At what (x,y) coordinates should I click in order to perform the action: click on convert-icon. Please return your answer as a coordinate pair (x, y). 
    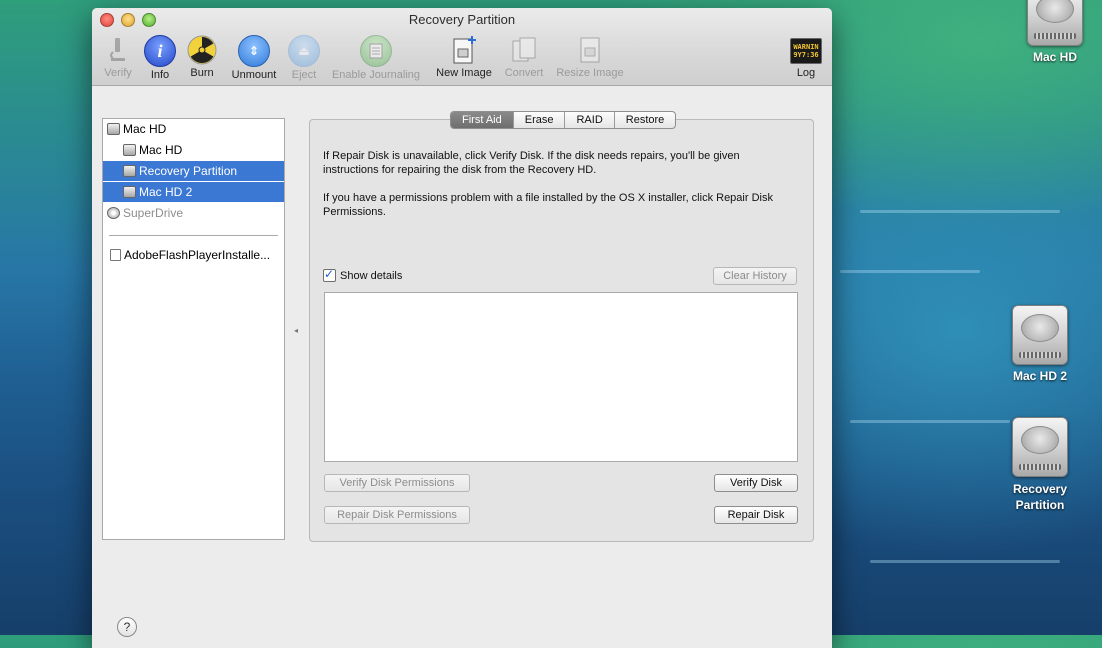
    Looking at the image, I should click on (524, 50).